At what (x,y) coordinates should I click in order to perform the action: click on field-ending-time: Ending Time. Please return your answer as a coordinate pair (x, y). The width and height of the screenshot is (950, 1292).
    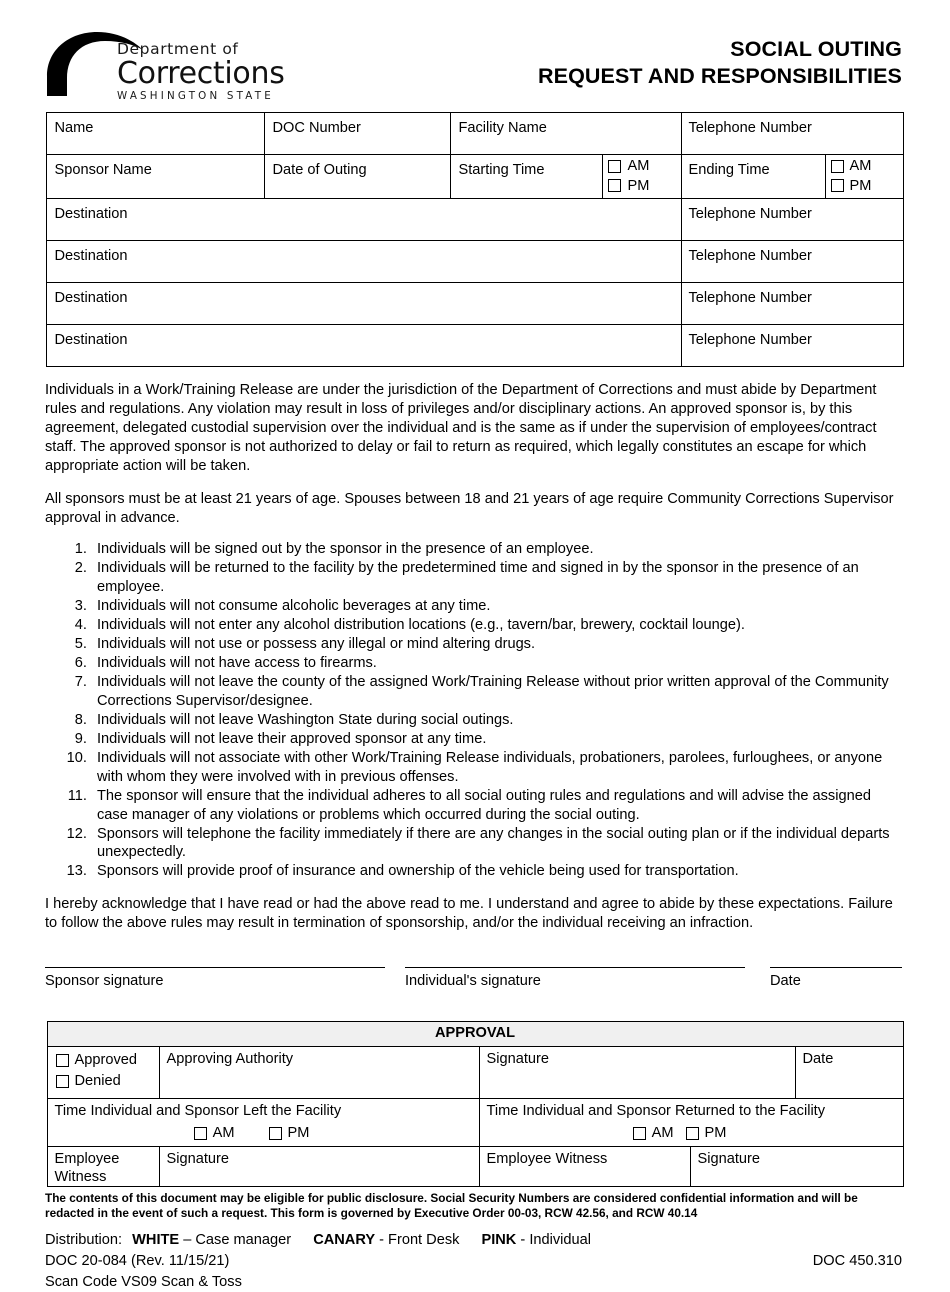
    Looking at the image, I should click on (753, 176).